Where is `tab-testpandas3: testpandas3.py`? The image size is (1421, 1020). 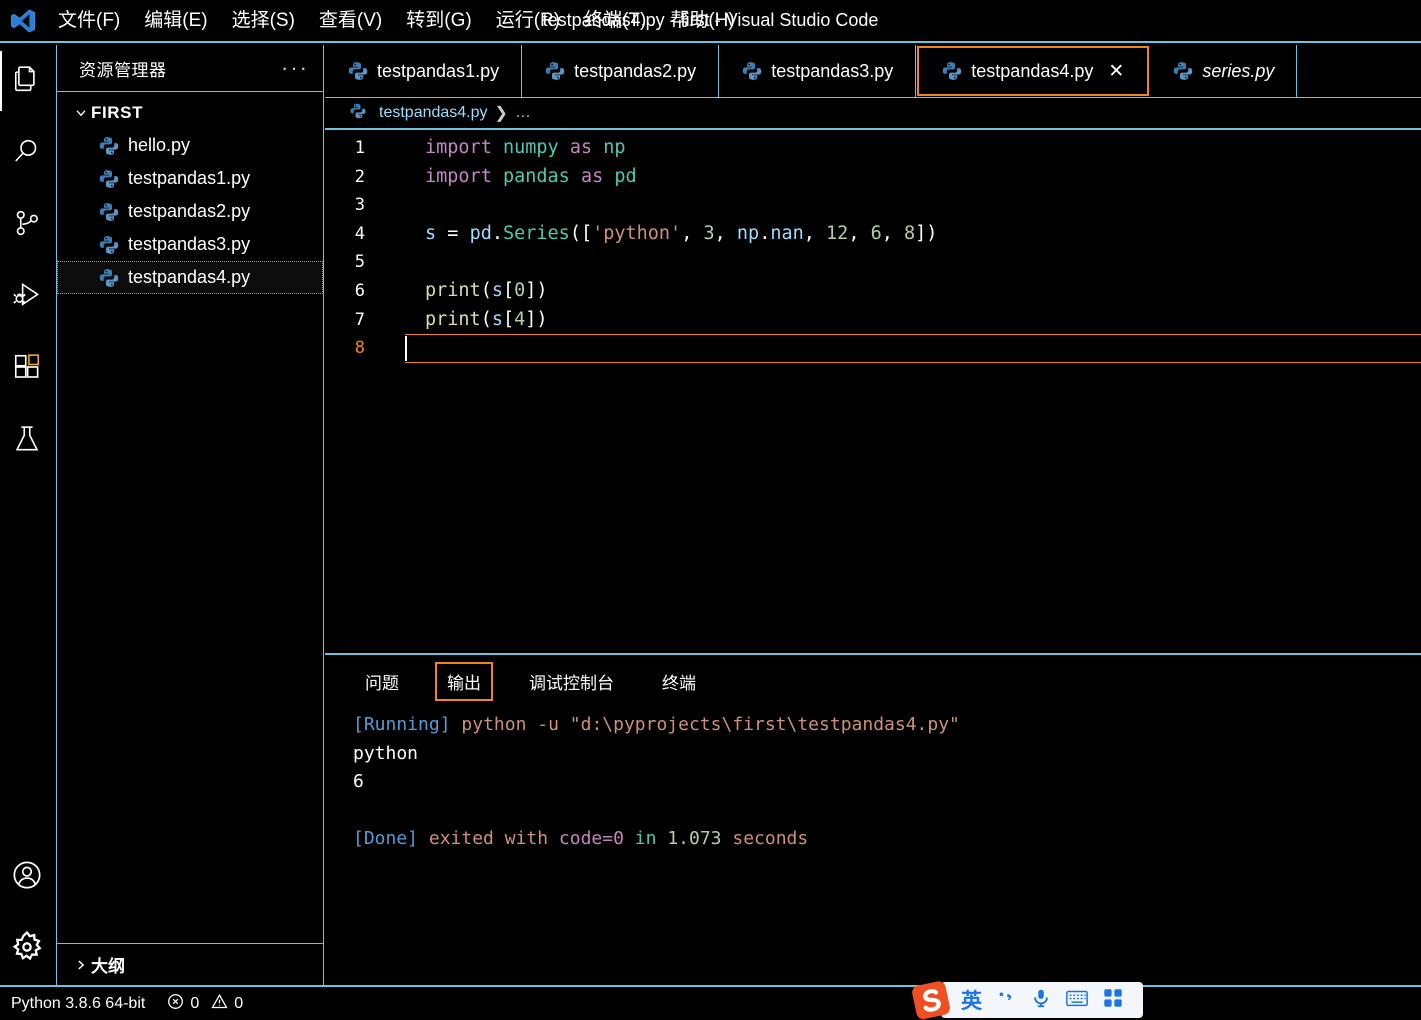
tab-testpandas3: testpandas3.py is located at coordinates (818, 71).